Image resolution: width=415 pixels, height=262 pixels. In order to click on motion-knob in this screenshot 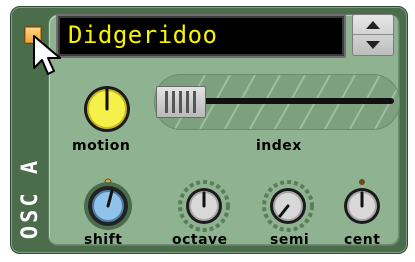, I will do `click(107, 109)`.